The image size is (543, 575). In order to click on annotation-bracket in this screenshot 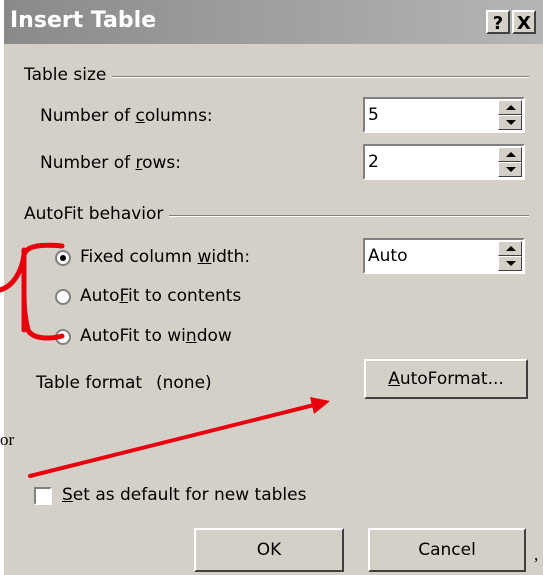, I will do `click(32, 291)`.